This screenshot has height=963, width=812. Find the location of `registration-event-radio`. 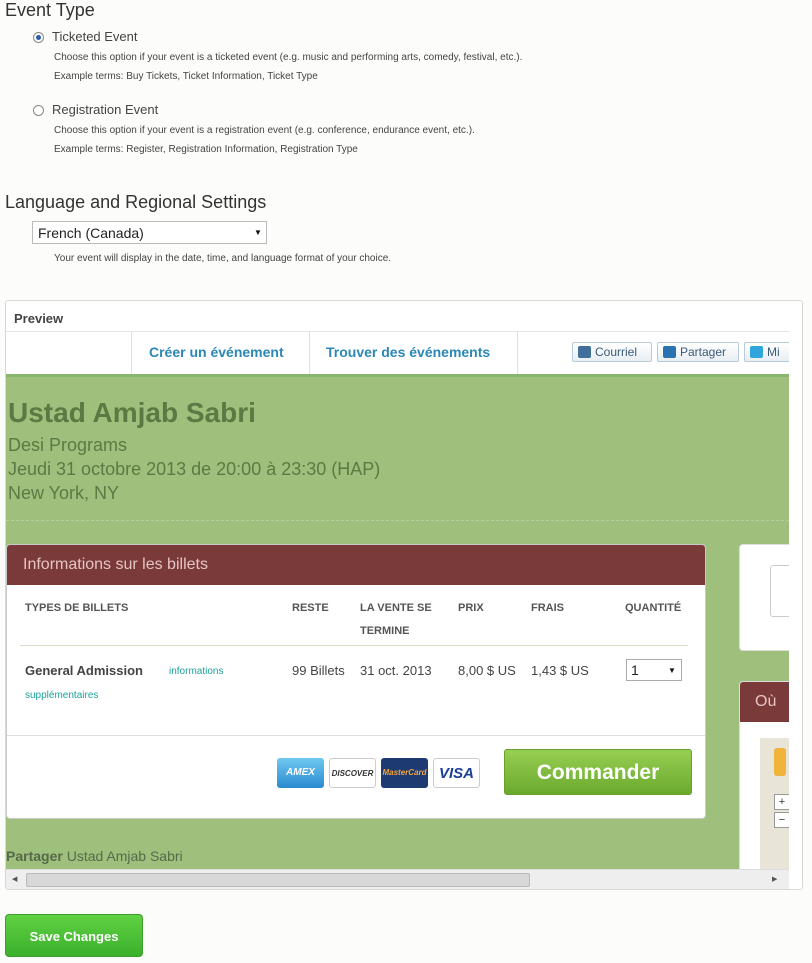

registration-event-radio is located at coordinates (38, 110).